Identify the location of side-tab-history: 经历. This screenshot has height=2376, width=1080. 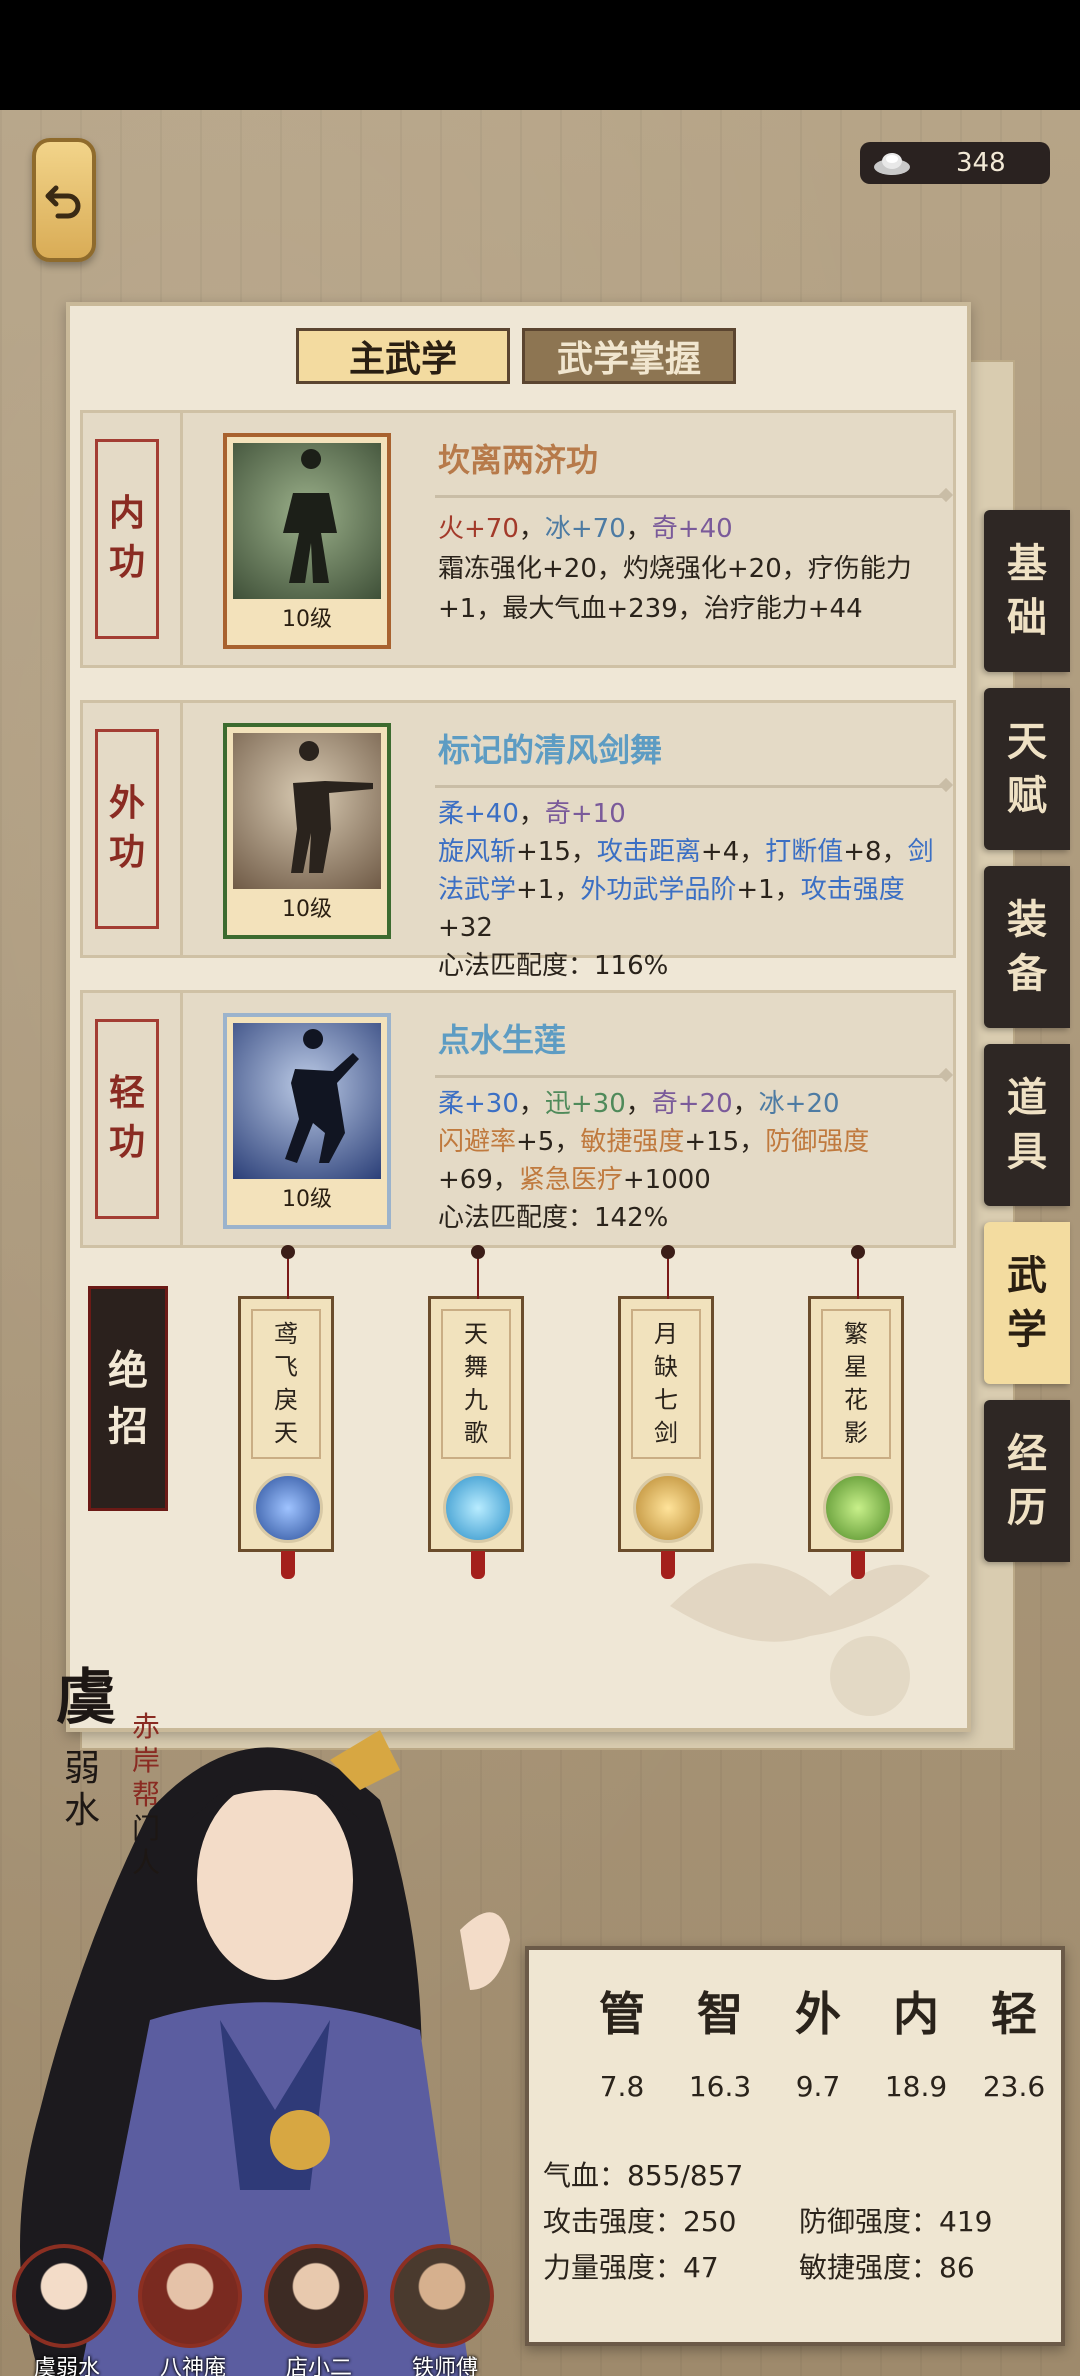
(1027, 1481).